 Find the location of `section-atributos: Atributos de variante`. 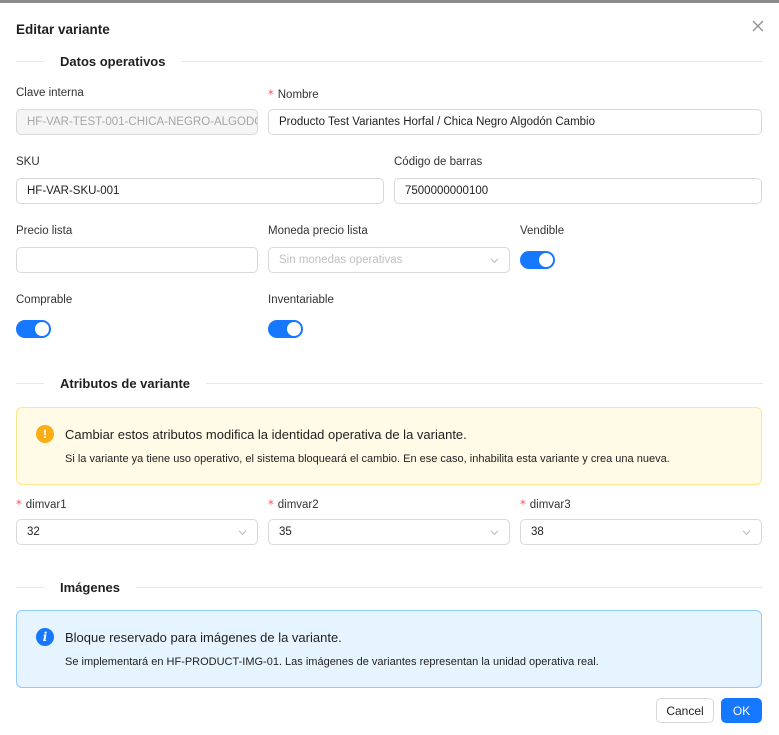

section-atributos: Atributos de variante is located at coordinates (389, 383).